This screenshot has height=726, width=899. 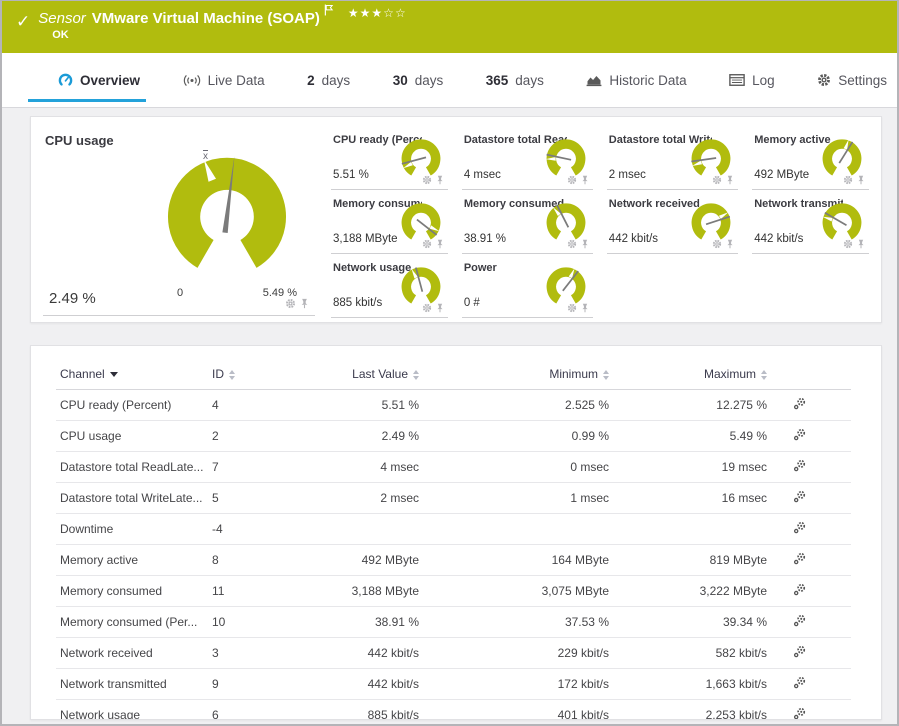 I want to click on tab-30-days: 30 days, so click(x=418, y=80).